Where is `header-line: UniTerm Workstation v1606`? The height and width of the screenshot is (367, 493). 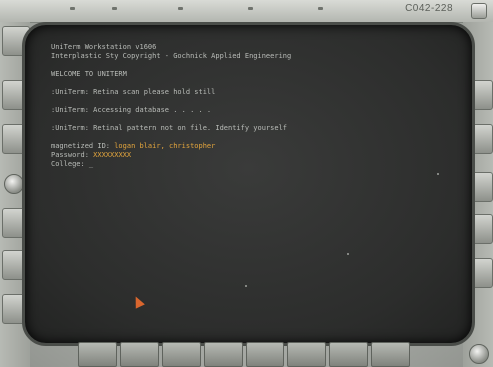
header-line: UniTerm Workstation v1606 is located at coordinates (104, 47).